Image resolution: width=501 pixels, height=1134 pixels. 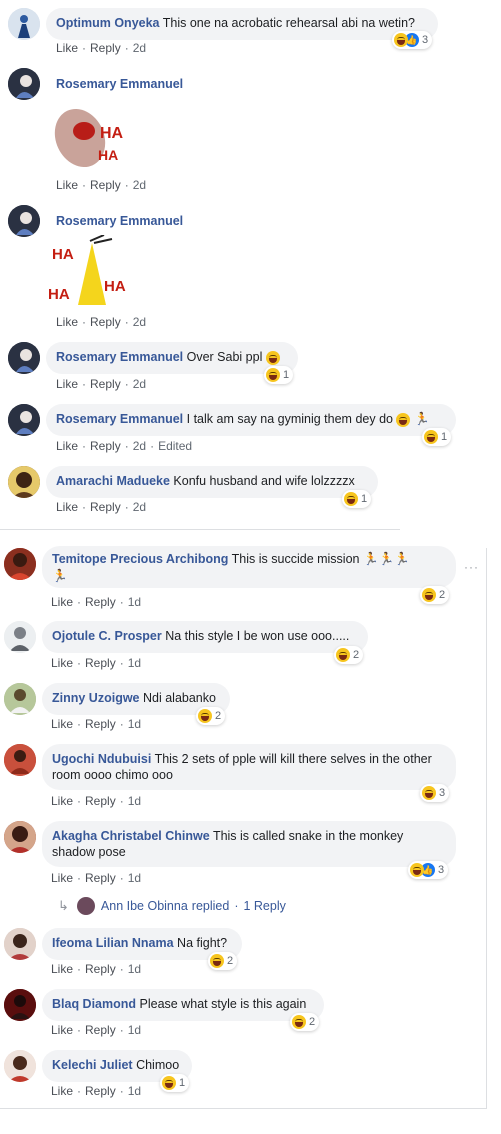 What do you see at coordinates (113, 943) in the screenshot?
I see `author-name: Ifeoma Lilian Nnama` at bounding box center [113, 943].